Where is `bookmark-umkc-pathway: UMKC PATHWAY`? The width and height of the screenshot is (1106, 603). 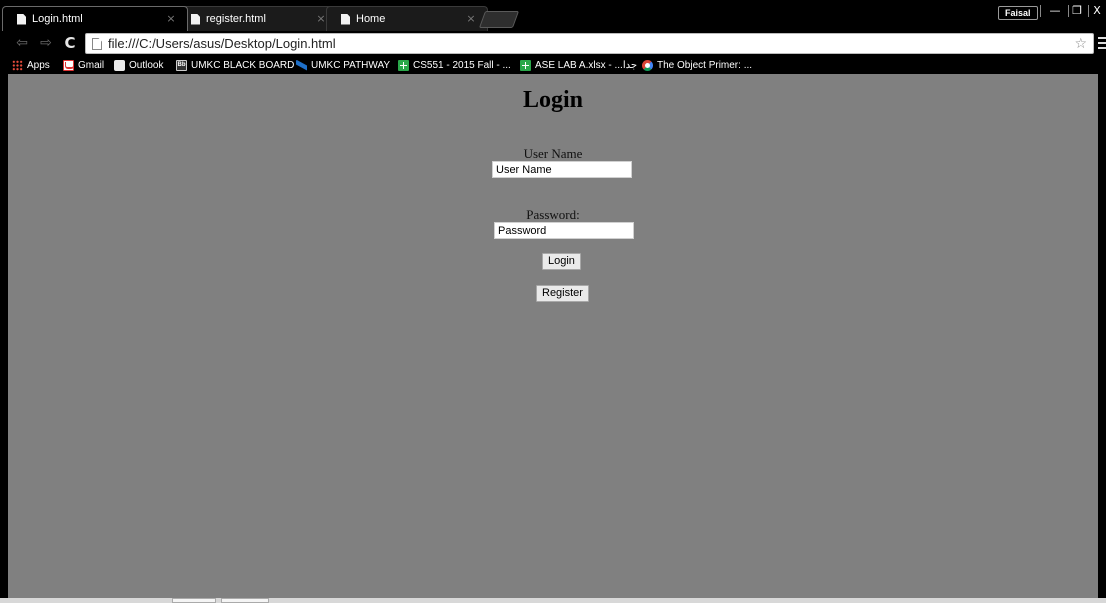
bookmark-umkc-pathway: UMKC PATHWAY is located at coordinates (343, 65).